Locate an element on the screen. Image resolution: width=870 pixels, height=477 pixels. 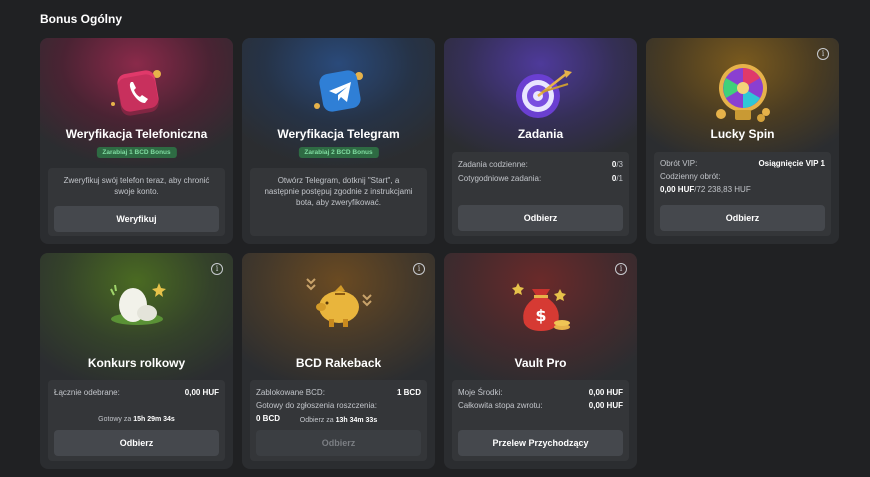
card-title: Vault Pro is located at coordinates (540, 363).